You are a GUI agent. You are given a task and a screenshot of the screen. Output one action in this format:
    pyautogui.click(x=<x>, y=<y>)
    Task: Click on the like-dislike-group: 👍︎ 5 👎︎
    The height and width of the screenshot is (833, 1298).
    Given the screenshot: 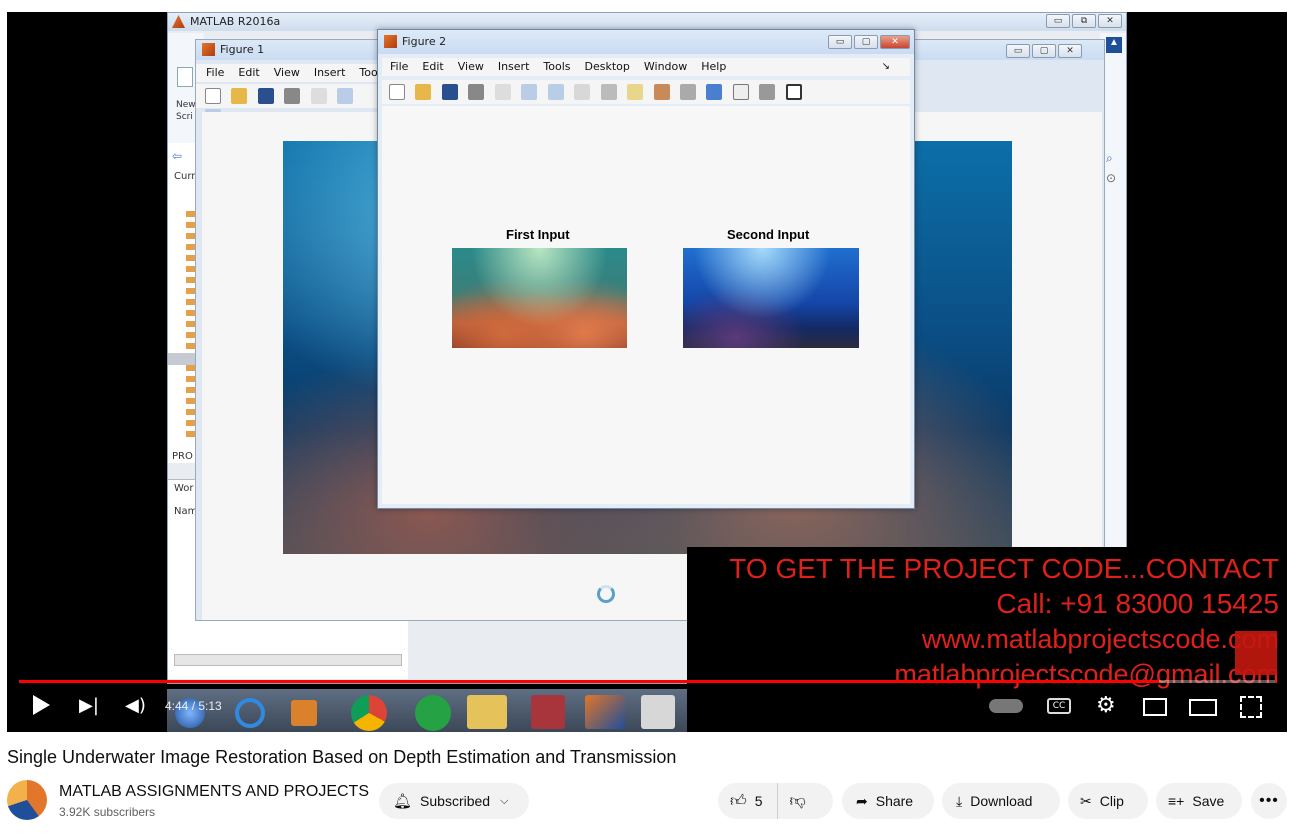 What is the action you would take?
    pyautogui.click(x=775, y=801)
    